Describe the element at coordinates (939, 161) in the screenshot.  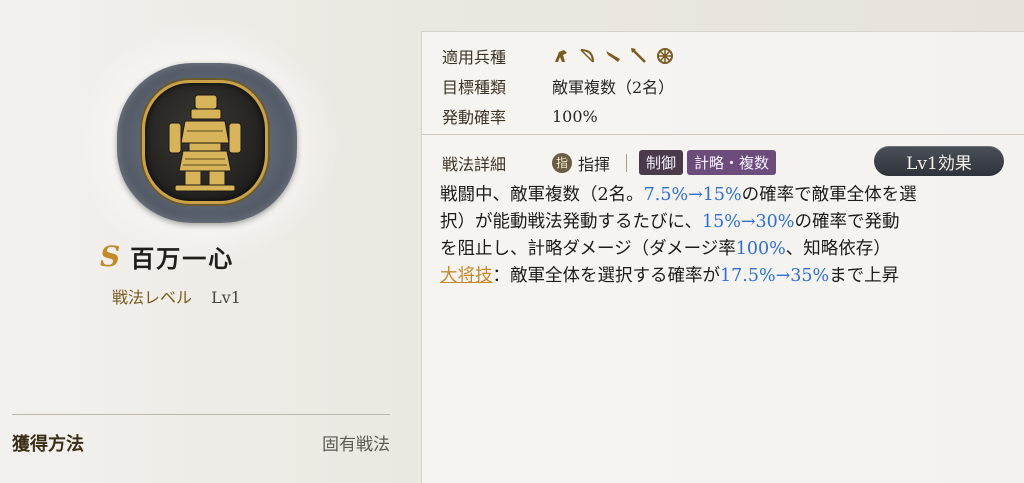
I see `level-effect-button: Lv1効果` at that location.